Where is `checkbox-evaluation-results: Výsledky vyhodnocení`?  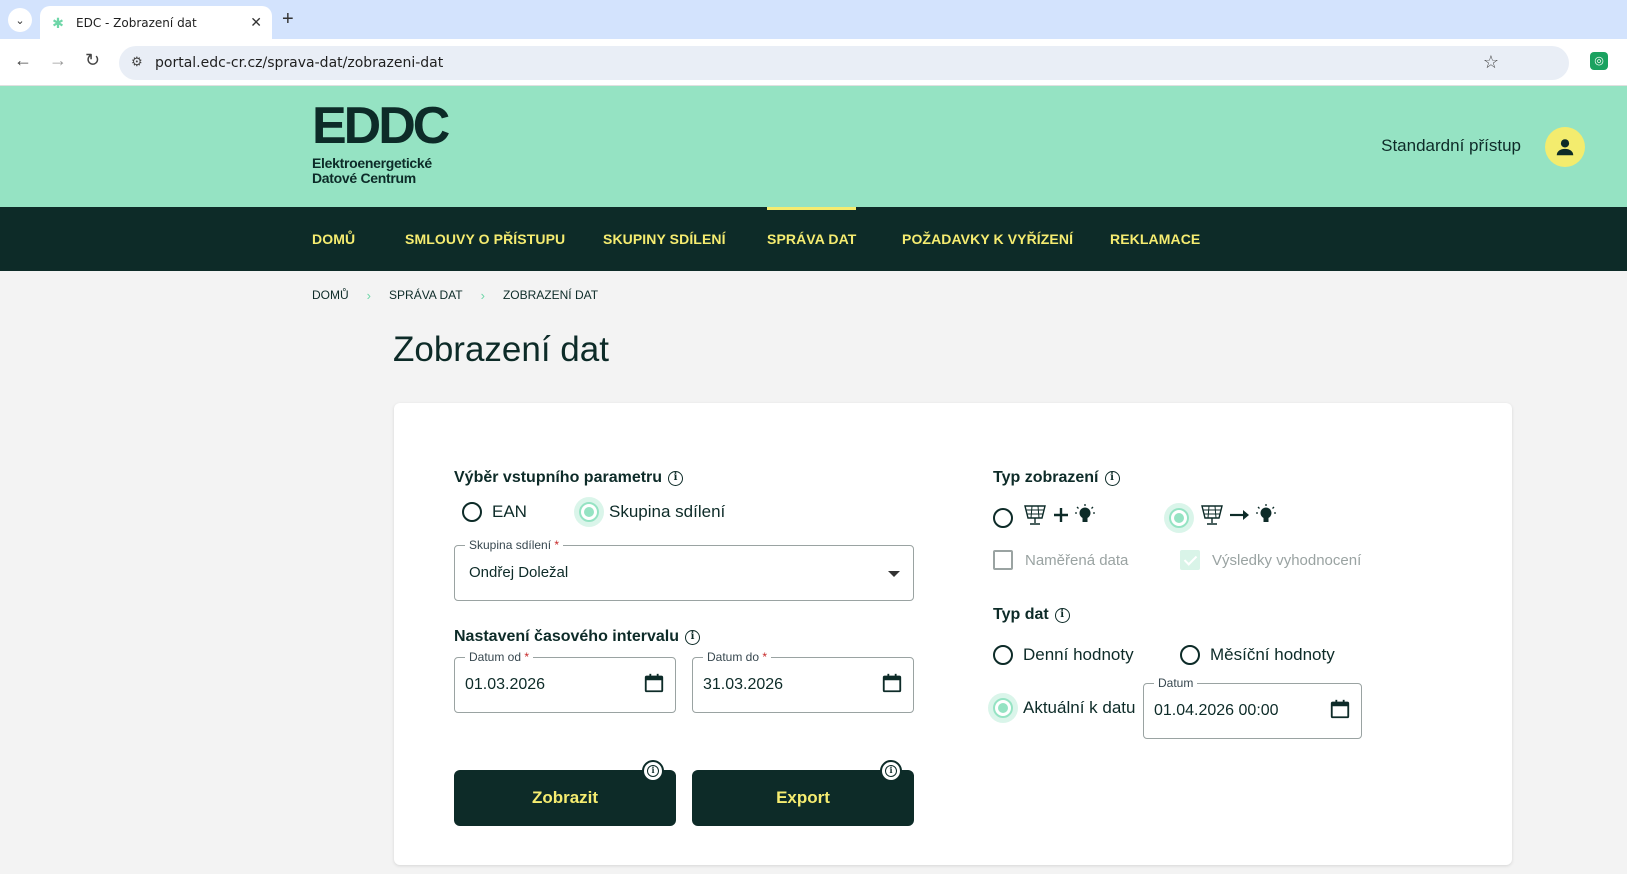
checkbox-evaluation-results: Výsledky vyhodnocení is located at coordinates (1270, 560).